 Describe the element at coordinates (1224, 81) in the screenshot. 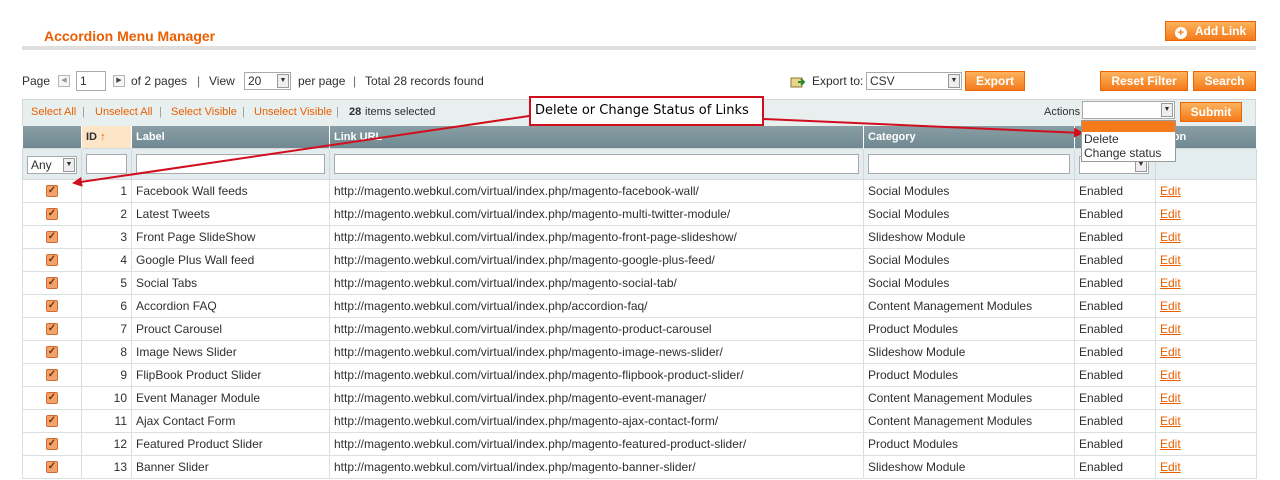

I see `search-button: Search` at that location.